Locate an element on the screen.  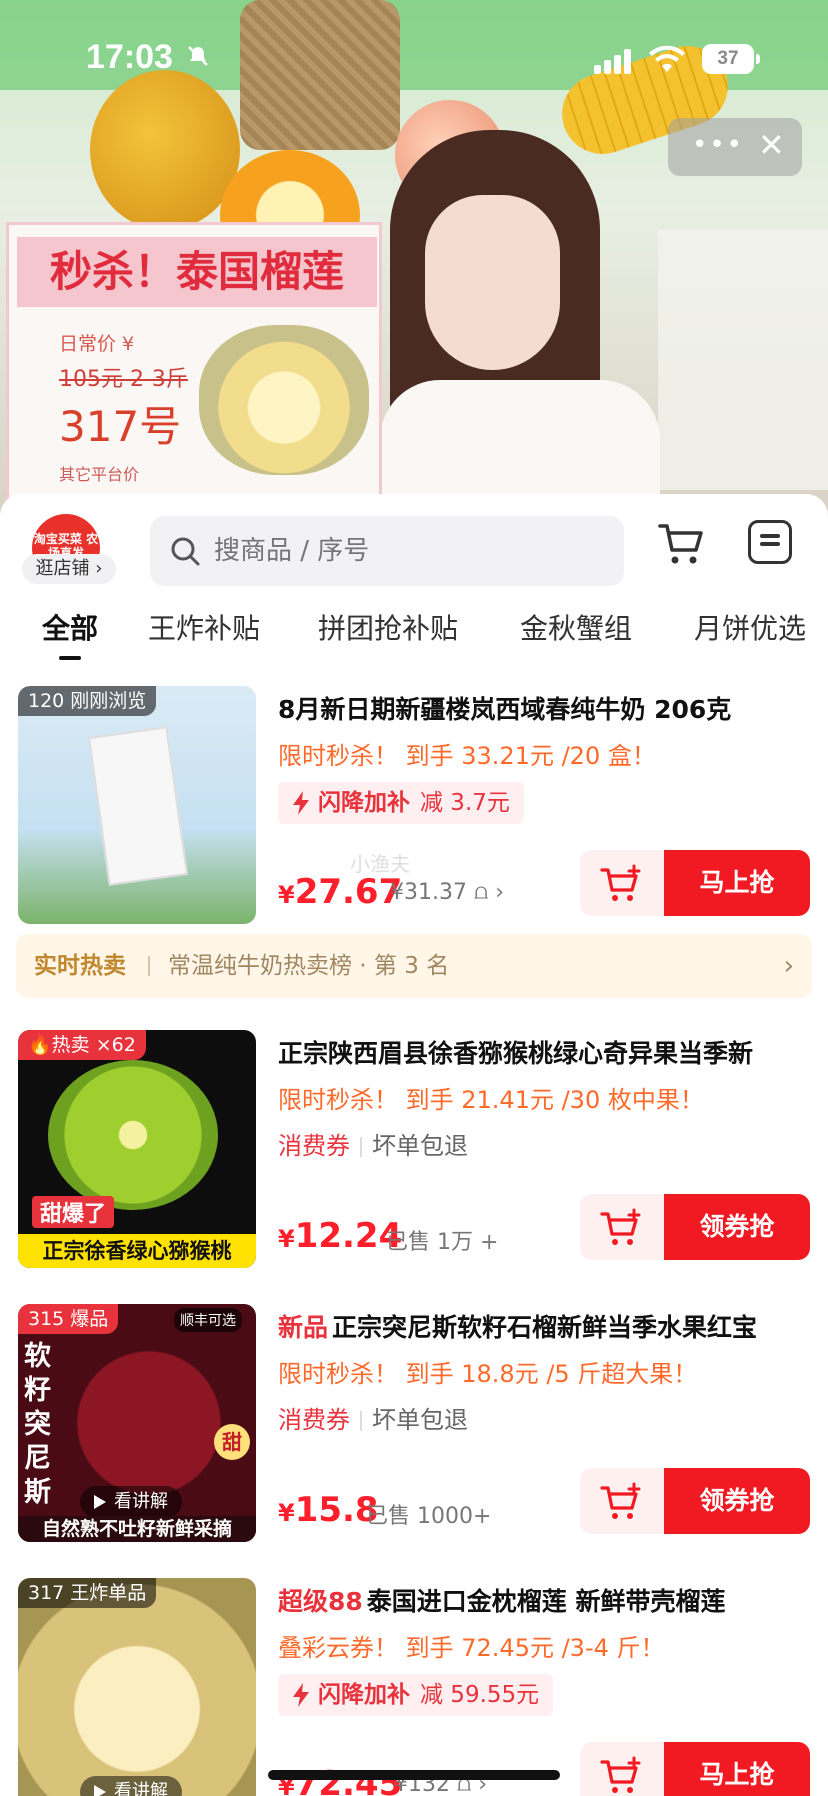
background-box is located at coordinates (743, 360).